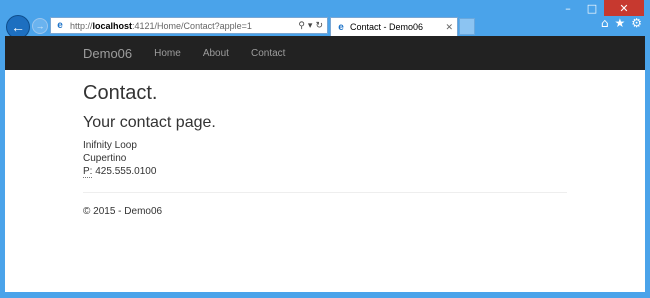 This screenshot has height=298, width=650. What do you see at coordinates (192, 25) in the screenshot?
I see `url-path: :4121/Home/Contact?apple=1` at bounding box center [192, 25].